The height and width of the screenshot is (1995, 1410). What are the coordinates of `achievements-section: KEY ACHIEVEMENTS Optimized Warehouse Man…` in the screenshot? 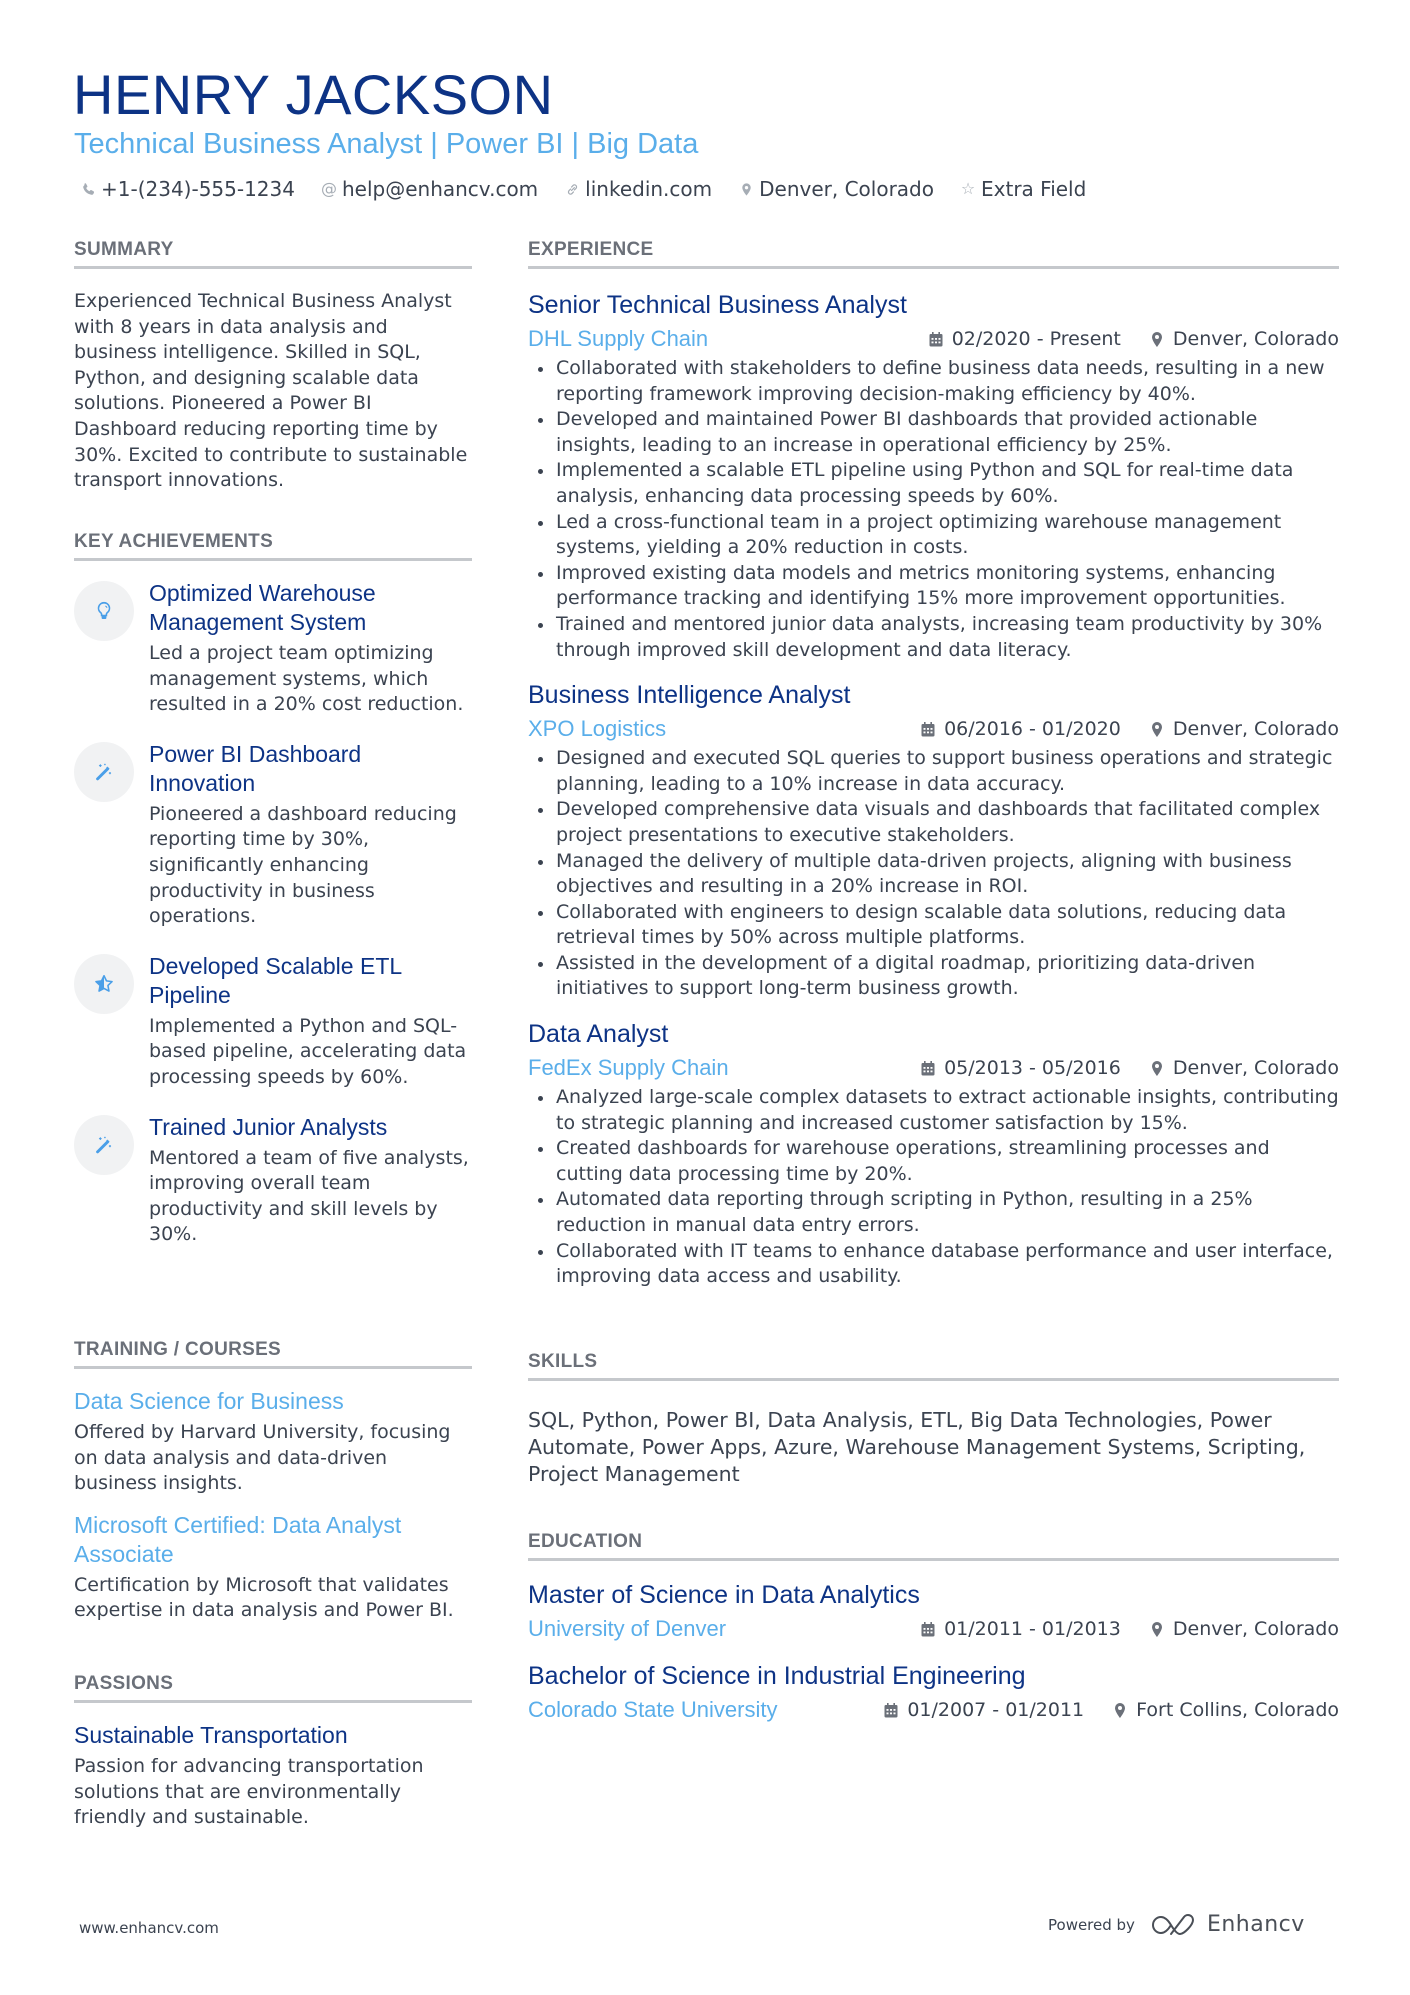 It's located at (273, 900).